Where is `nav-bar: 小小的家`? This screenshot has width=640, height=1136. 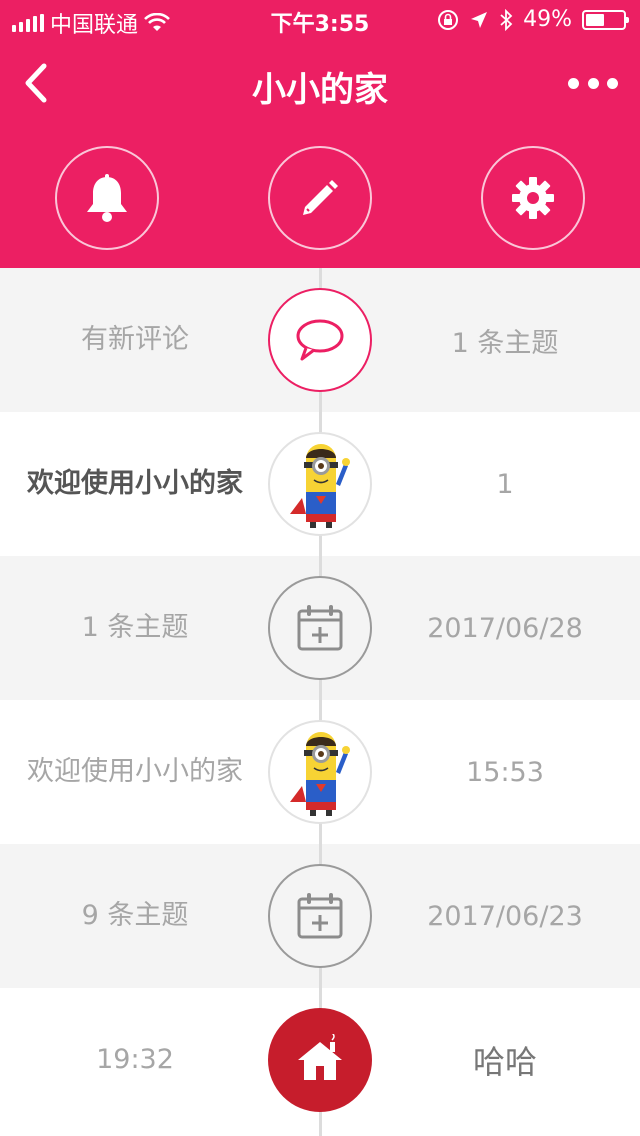
nav-bar: 小小的家 is located at coordinates (320, 84).